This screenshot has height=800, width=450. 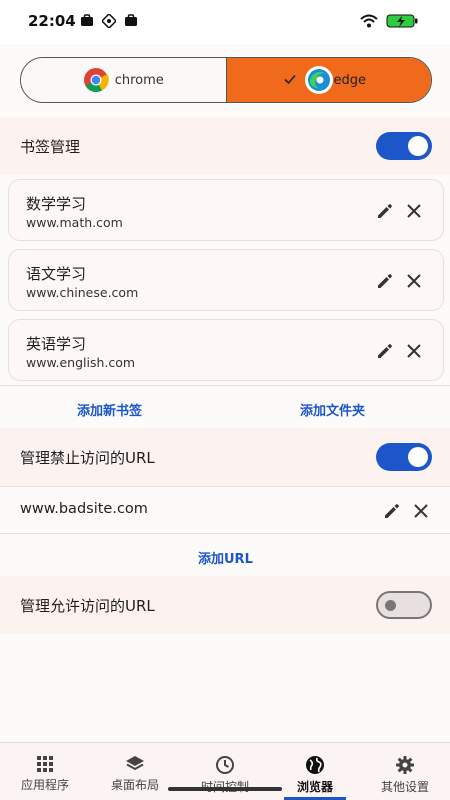 I want to click on bottom-nav: 应用程序 桌面布局 时间控制 浏览器 其他设置, so click(x=225, y=771).